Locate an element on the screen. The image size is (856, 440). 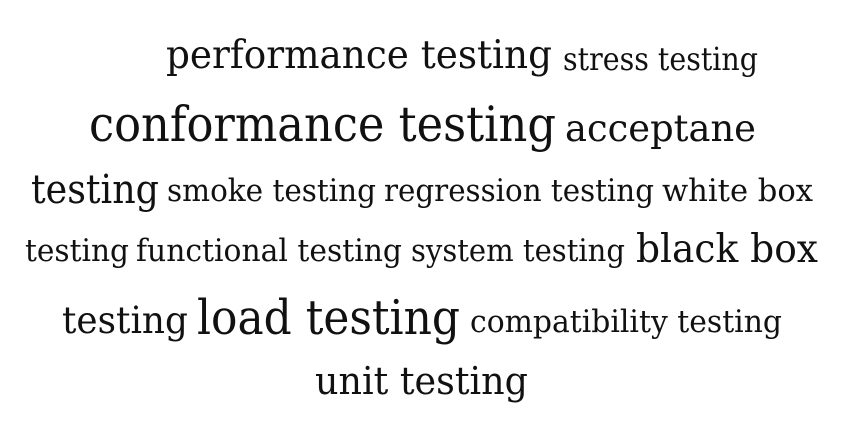
word-acceptane: acceptane is located at coordinates (660, 128).